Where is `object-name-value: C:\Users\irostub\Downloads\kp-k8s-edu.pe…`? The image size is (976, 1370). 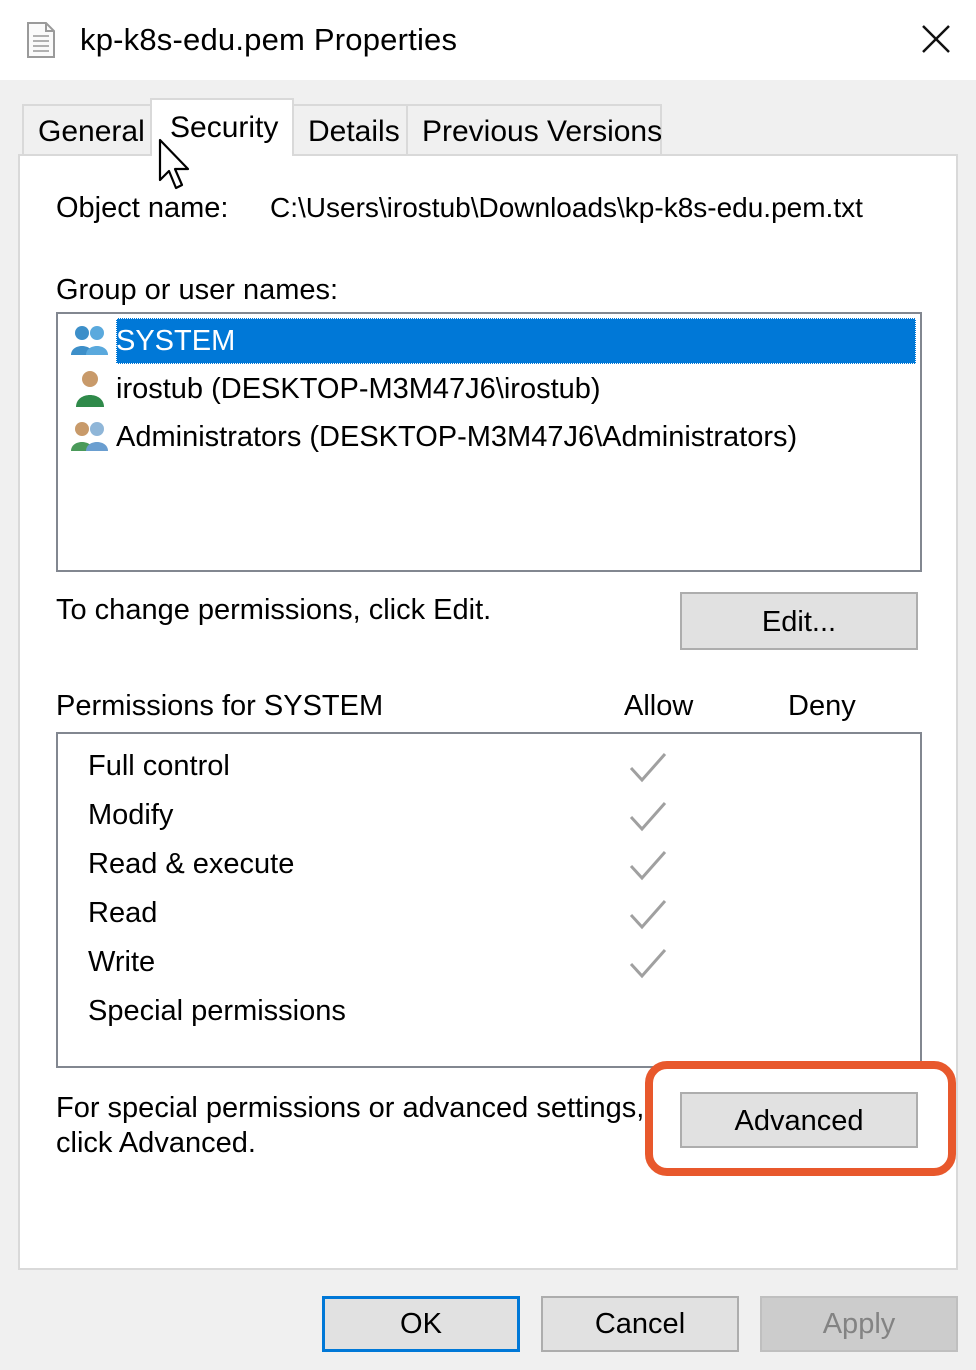
object-name-value: C:\Users\irostub\Downloads\kp-k8s-edu.pe… is located at coordinates (566, 207).